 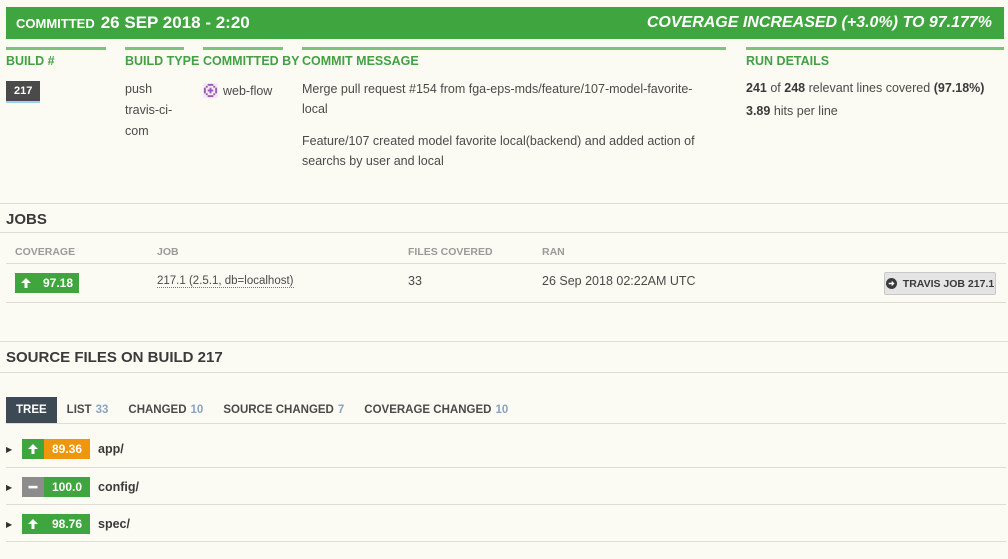 I want to click on col-header-files-covered: Files Covered, so click(x=450, y=252).